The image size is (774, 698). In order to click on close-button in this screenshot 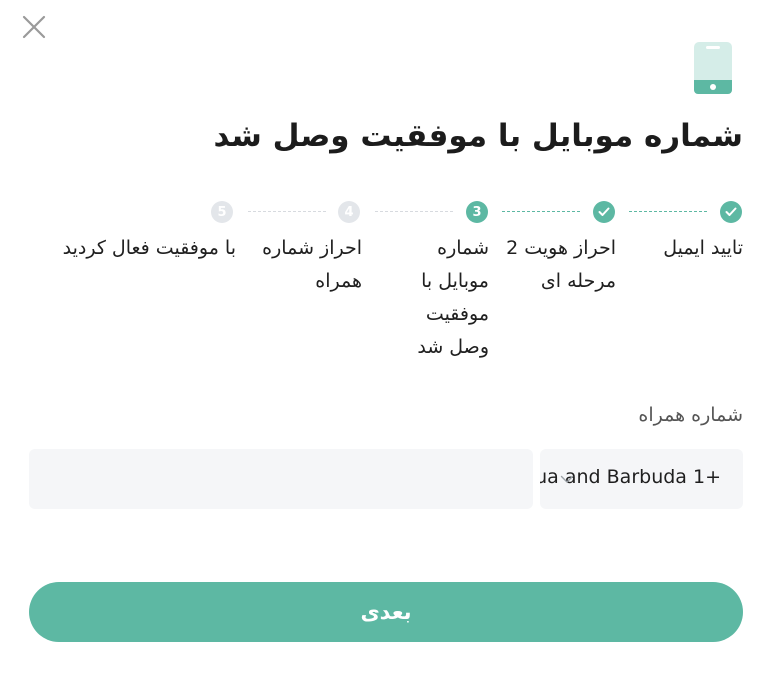, I will do `click(34, 27)`.